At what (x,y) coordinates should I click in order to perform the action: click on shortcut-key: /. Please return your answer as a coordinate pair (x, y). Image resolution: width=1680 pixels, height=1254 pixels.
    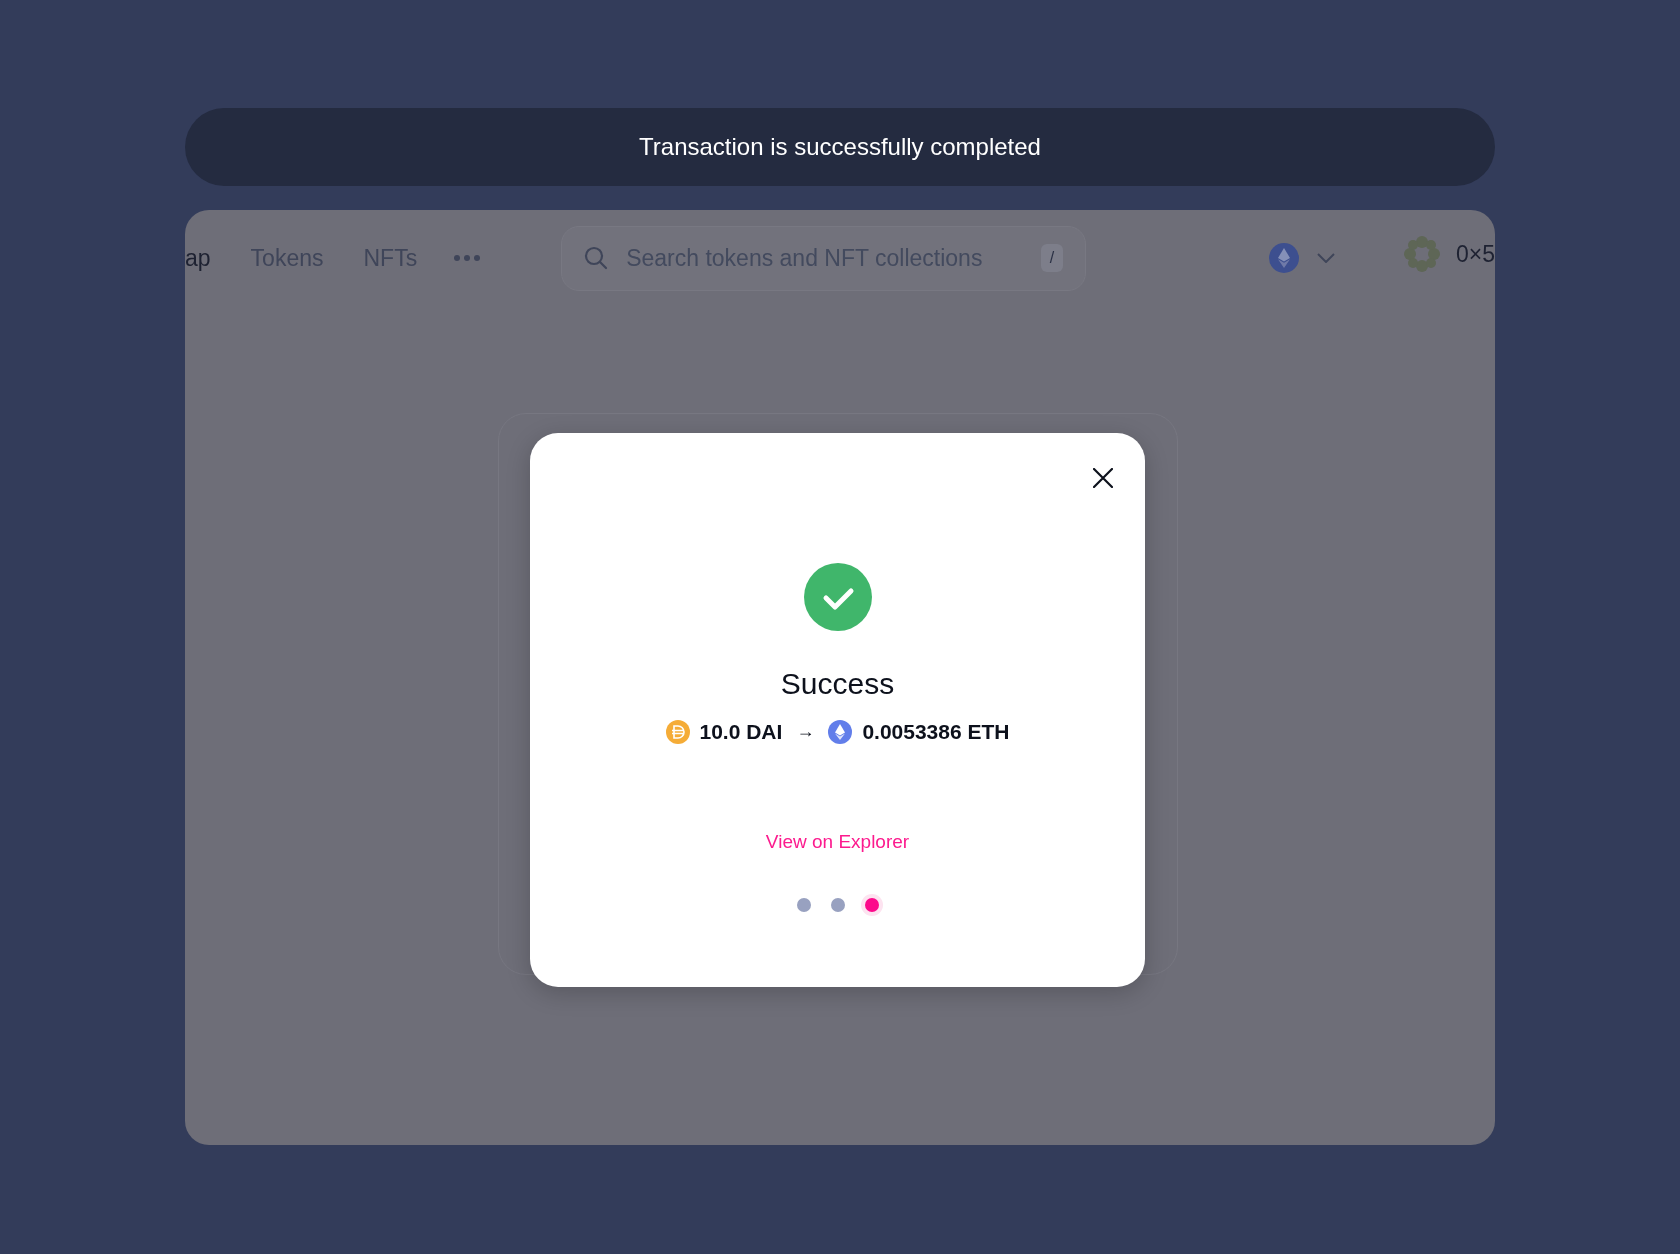
    Looking at the image, I should click on (1052, 258).